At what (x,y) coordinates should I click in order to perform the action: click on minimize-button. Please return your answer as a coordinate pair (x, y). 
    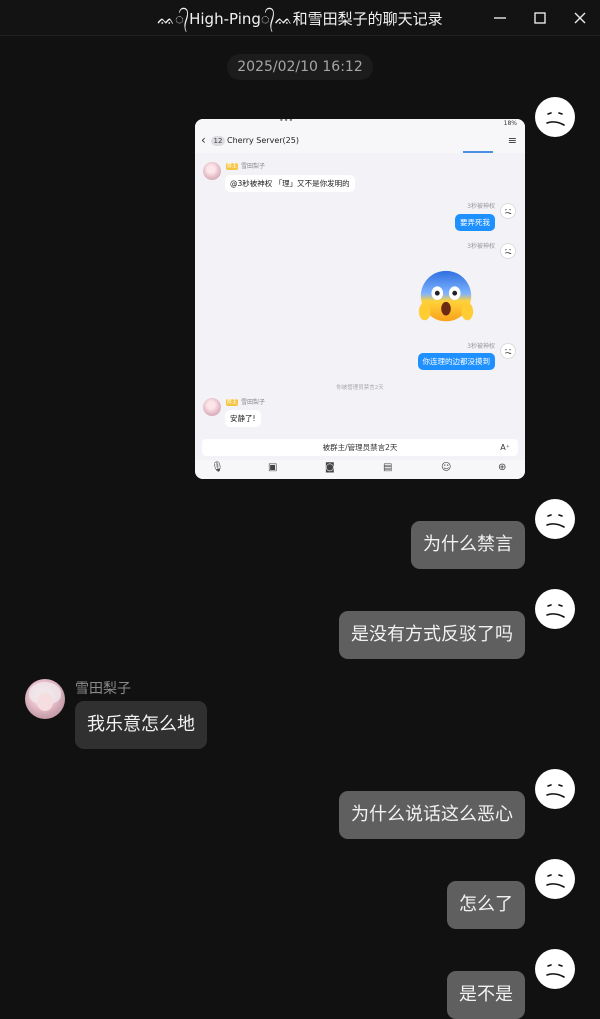
    Looking at the image, I should click on (500, 18).